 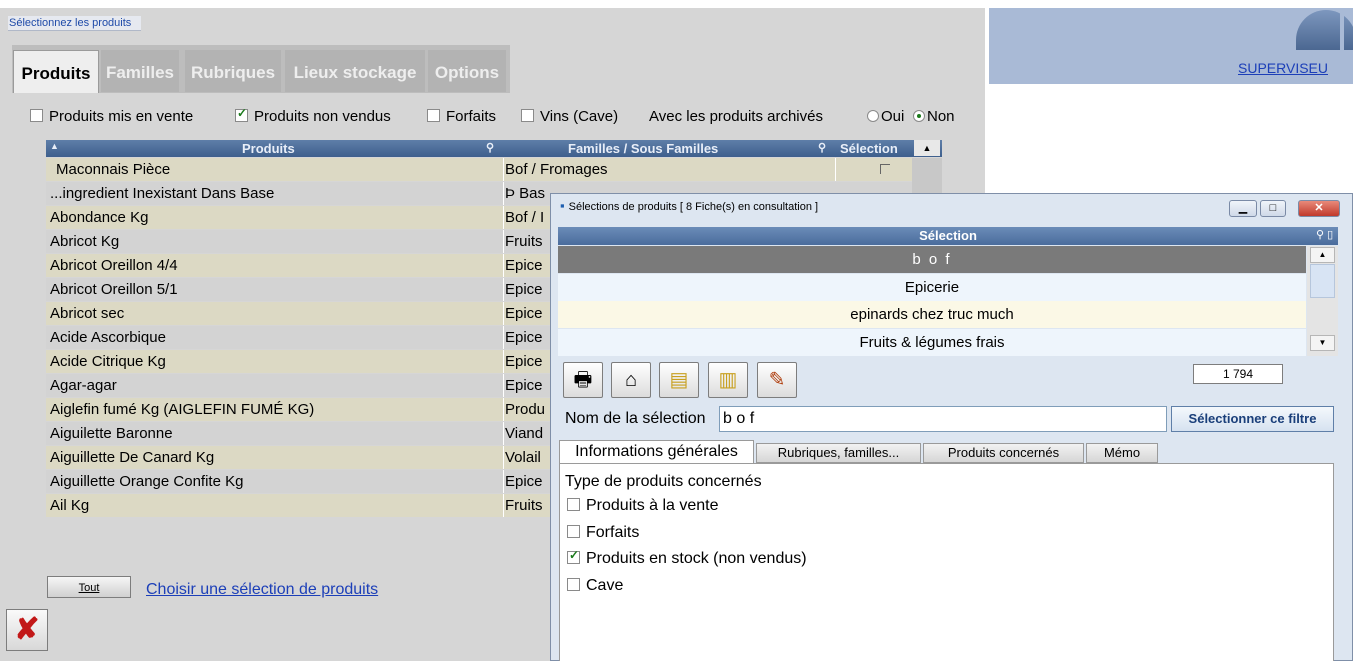 What do you see at coordinates (879, 116) in the screenshot?
I see `radio-oui: Oui` at bounding box center [879, 116].